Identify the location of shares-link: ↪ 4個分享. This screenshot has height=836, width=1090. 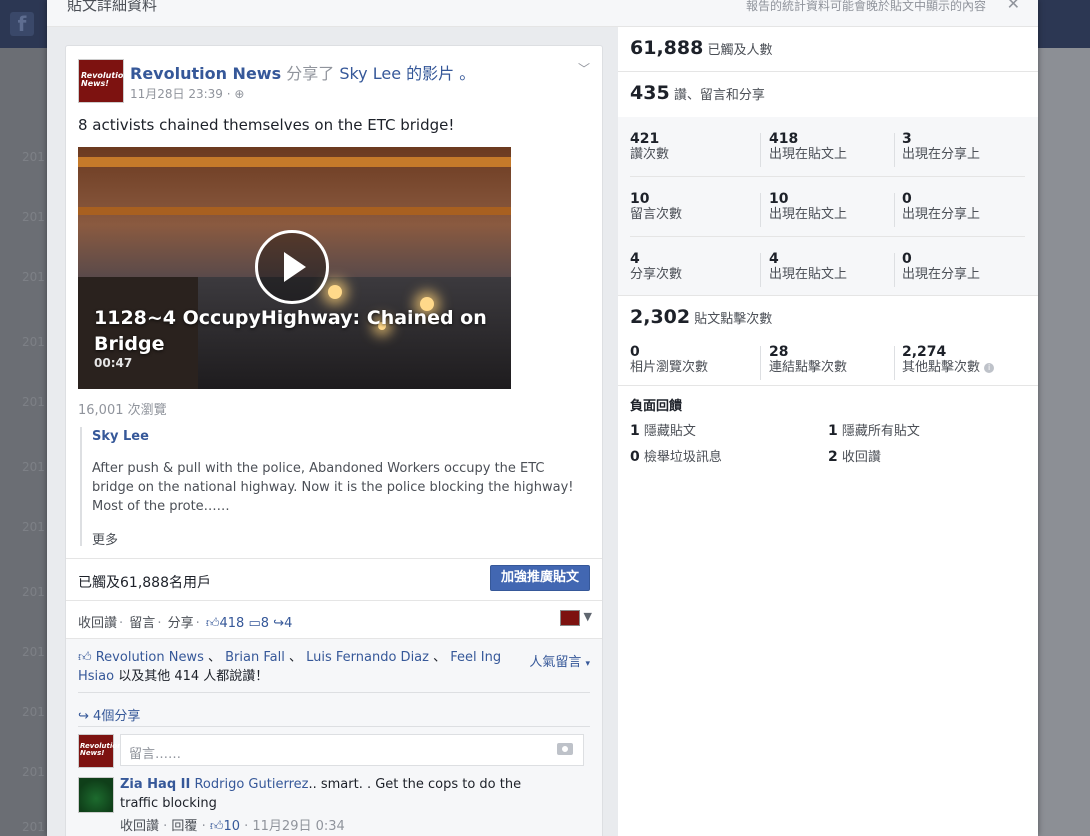
(109, 714).